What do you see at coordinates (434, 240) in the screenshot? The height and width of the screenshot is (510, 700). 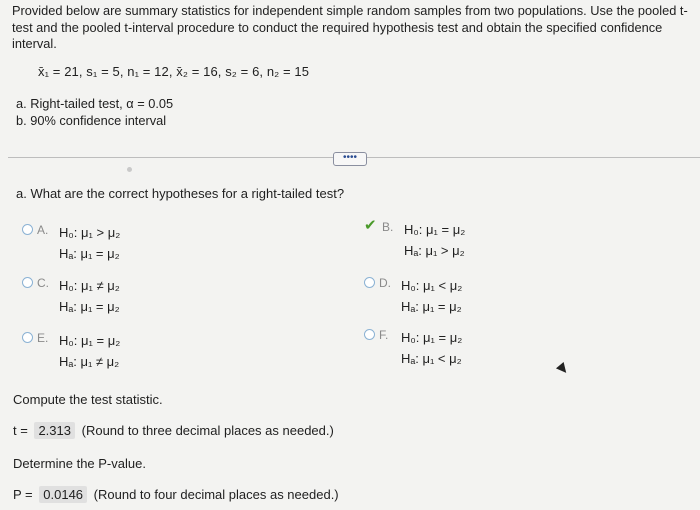 I see `hypotheses: H₀: μ₁ = μ₂ Hₐ: μ₁ > μ₂` at bounding box center [434, 240].